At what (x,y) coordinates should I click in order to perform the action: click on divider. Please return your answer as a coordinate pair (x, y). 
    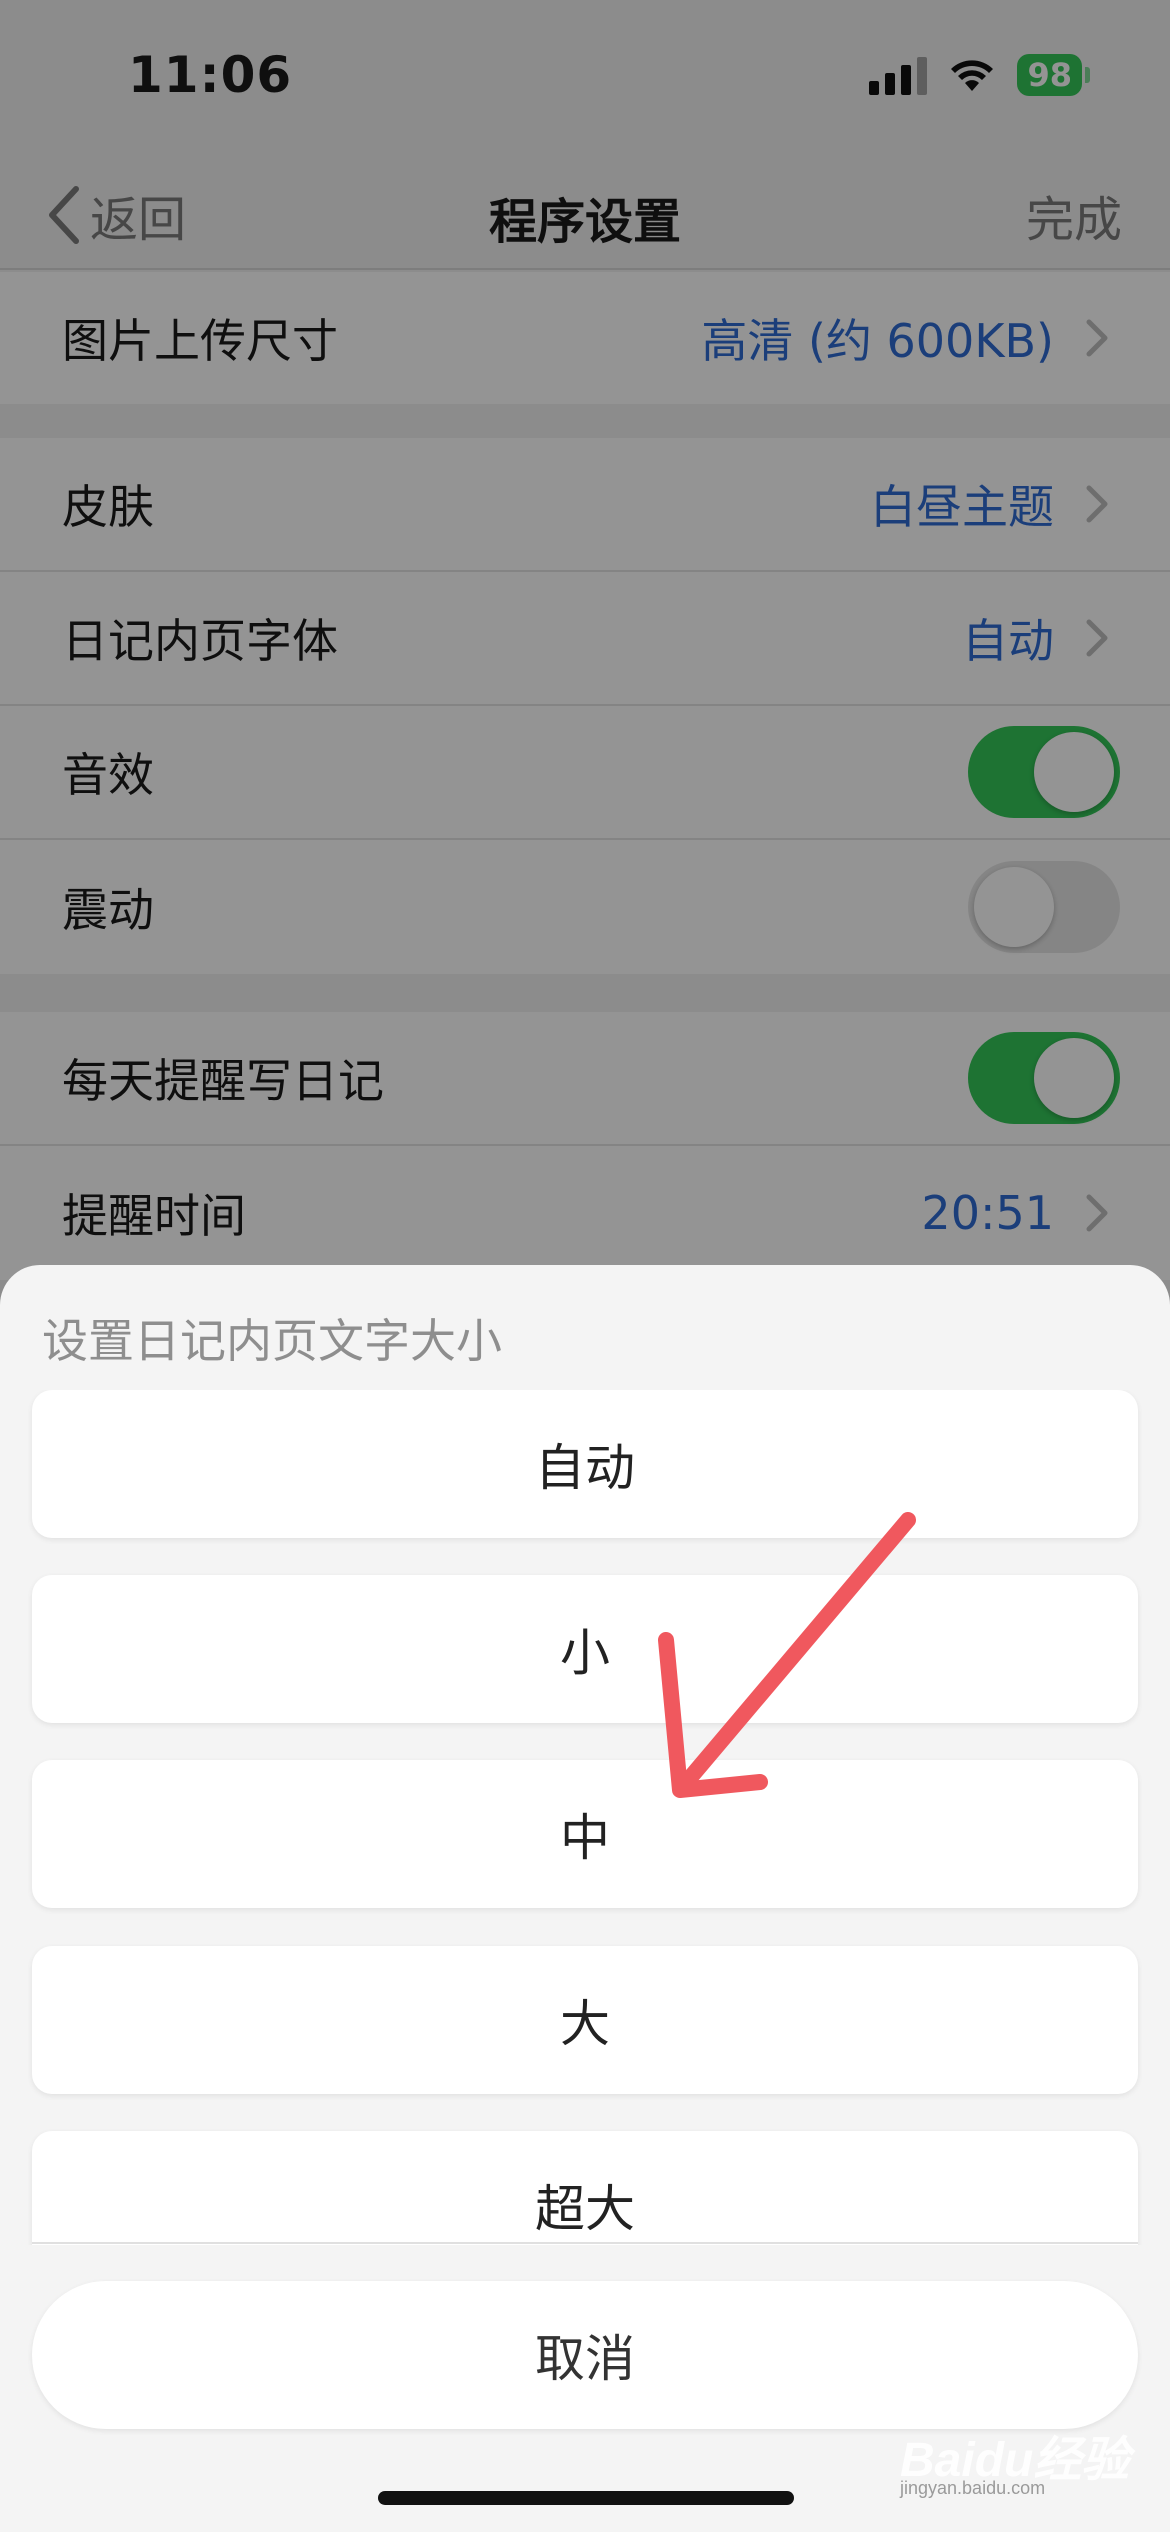
    Looking at the image, I should click on (585, 2243).